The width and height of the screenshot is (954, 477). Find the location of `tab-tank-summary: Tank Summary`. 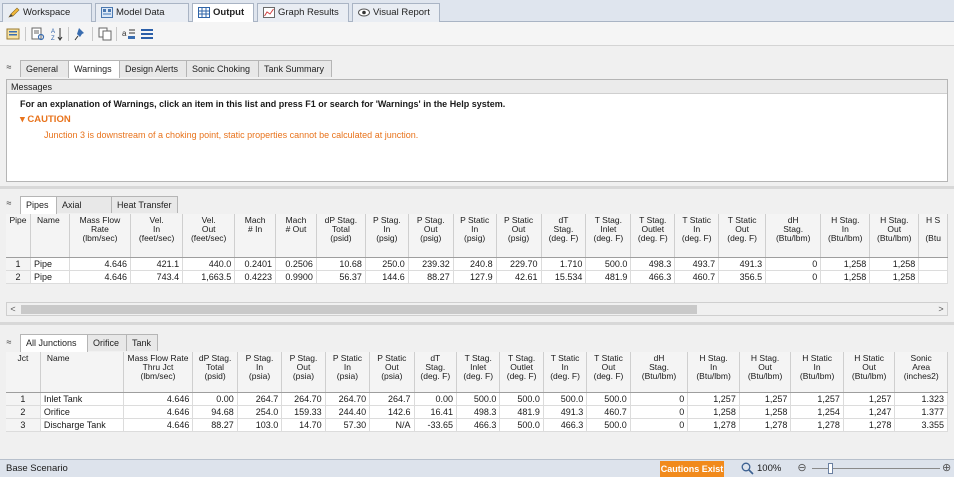

tab-tank-summary: Tank Summary is located at coordinates (295, 68).